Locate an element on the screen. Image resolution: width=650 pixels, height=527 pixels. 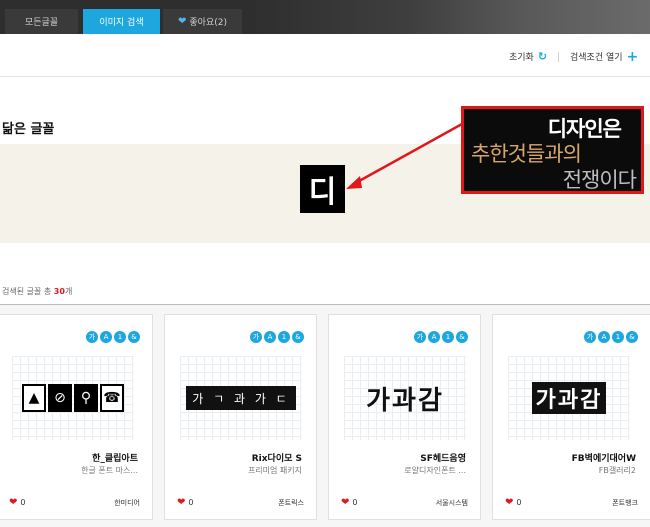
tab-all-fonts: 모든글꼴 is located at coordinates (41, 21).